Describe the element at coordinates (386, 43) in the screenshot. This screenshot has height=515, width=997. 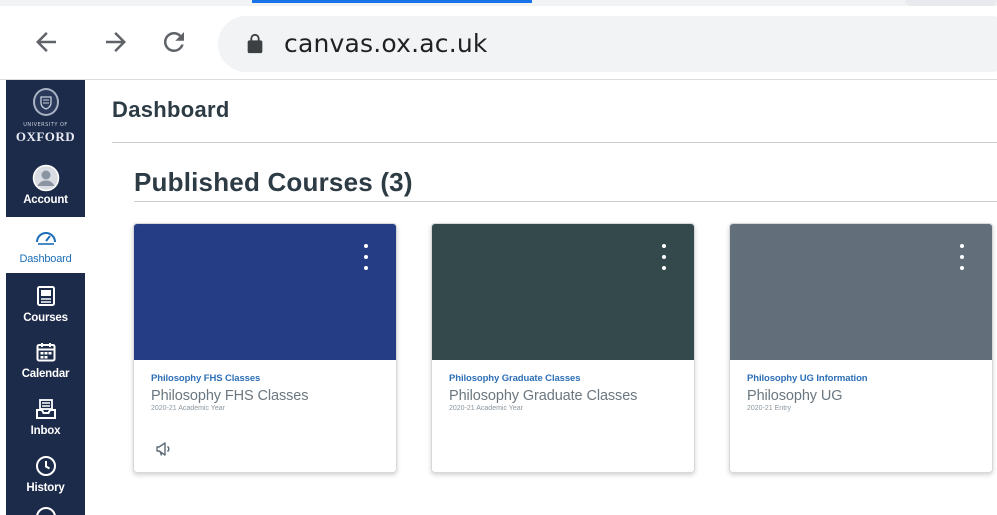
I see `address-url: canvas.ox.ac.uk` at that location.